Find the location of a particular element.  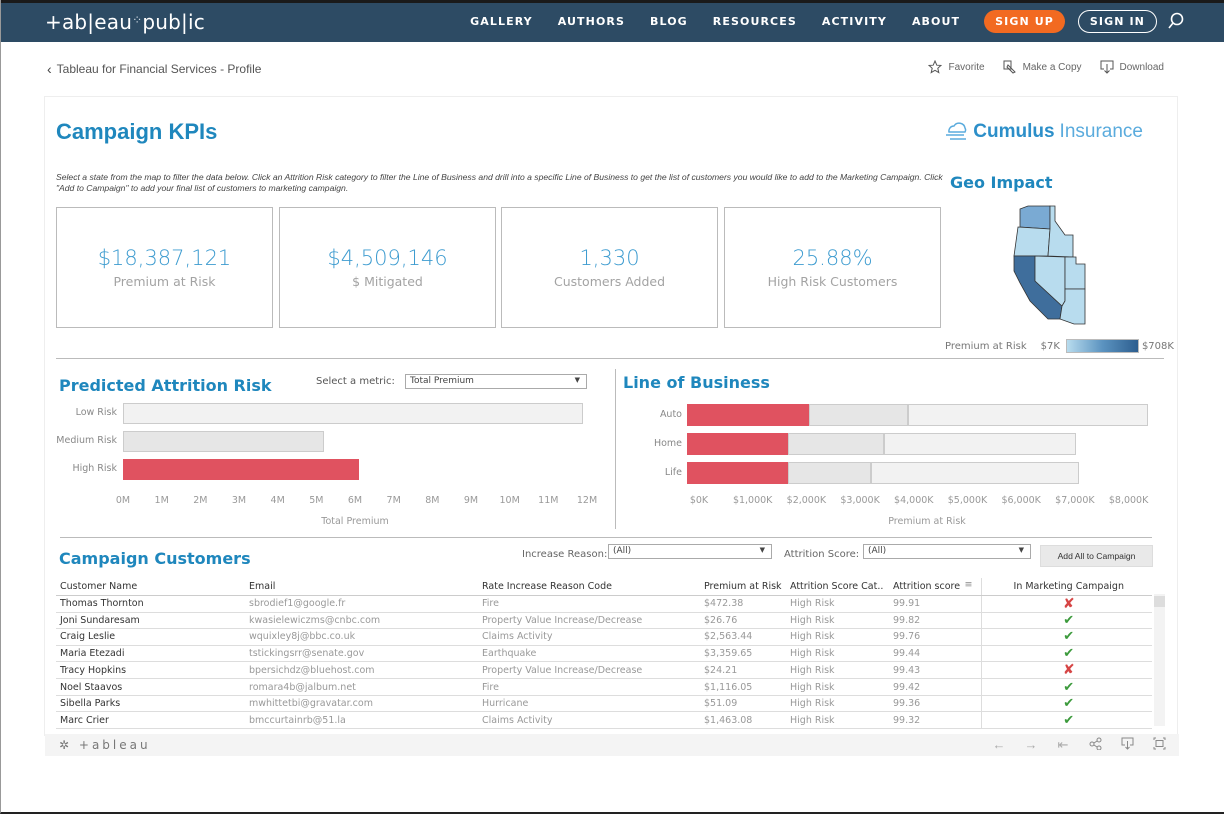

bar-home-medium-risk is located at coordinates (835, 444).